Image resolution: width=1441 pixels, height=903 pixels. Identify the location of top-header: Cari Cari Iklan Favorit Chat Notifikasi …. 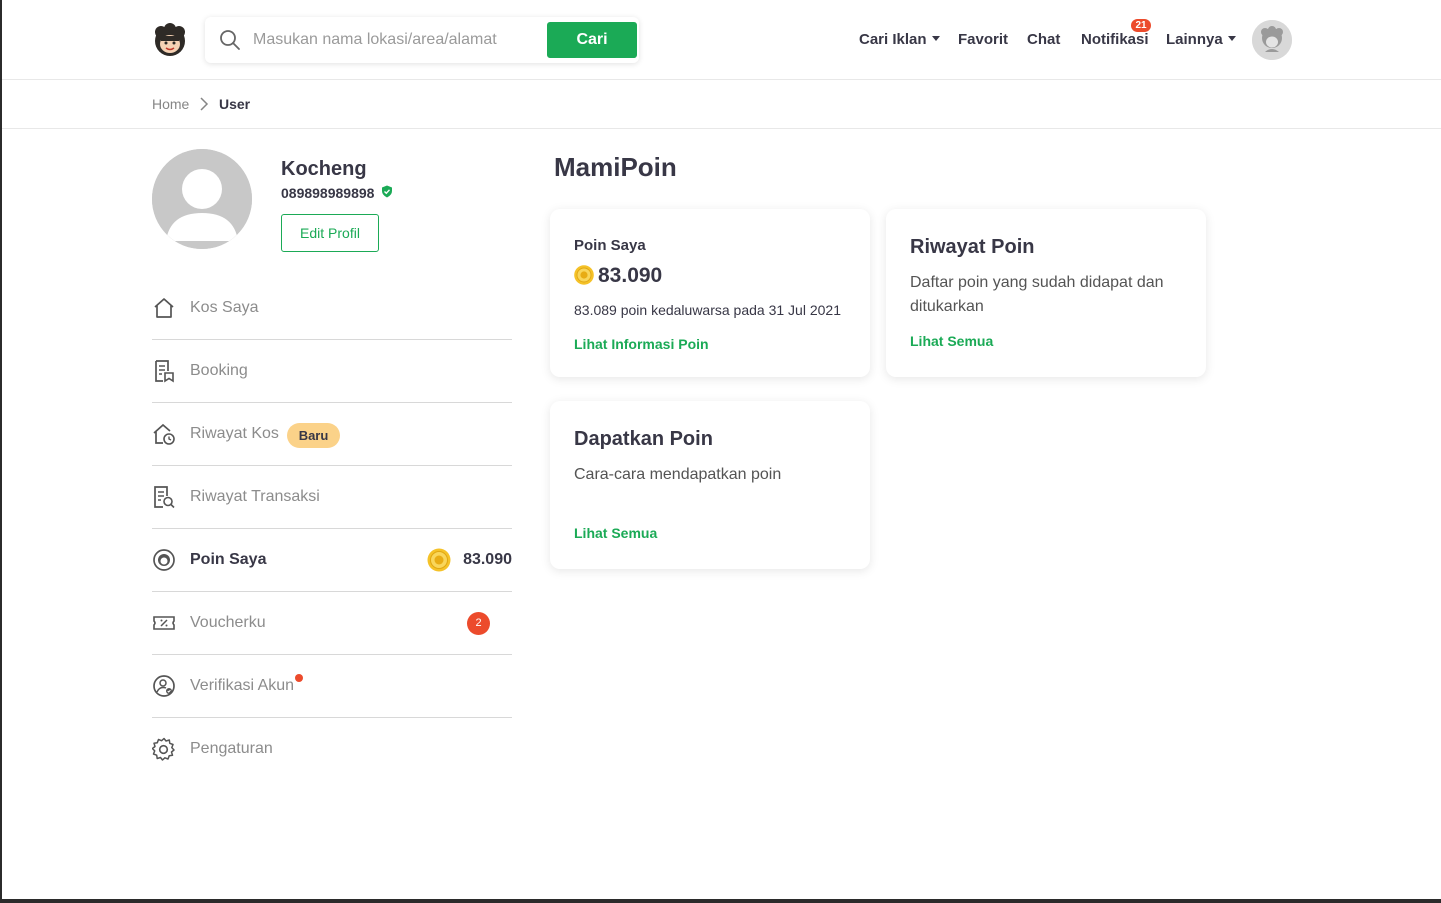
(721, 40).